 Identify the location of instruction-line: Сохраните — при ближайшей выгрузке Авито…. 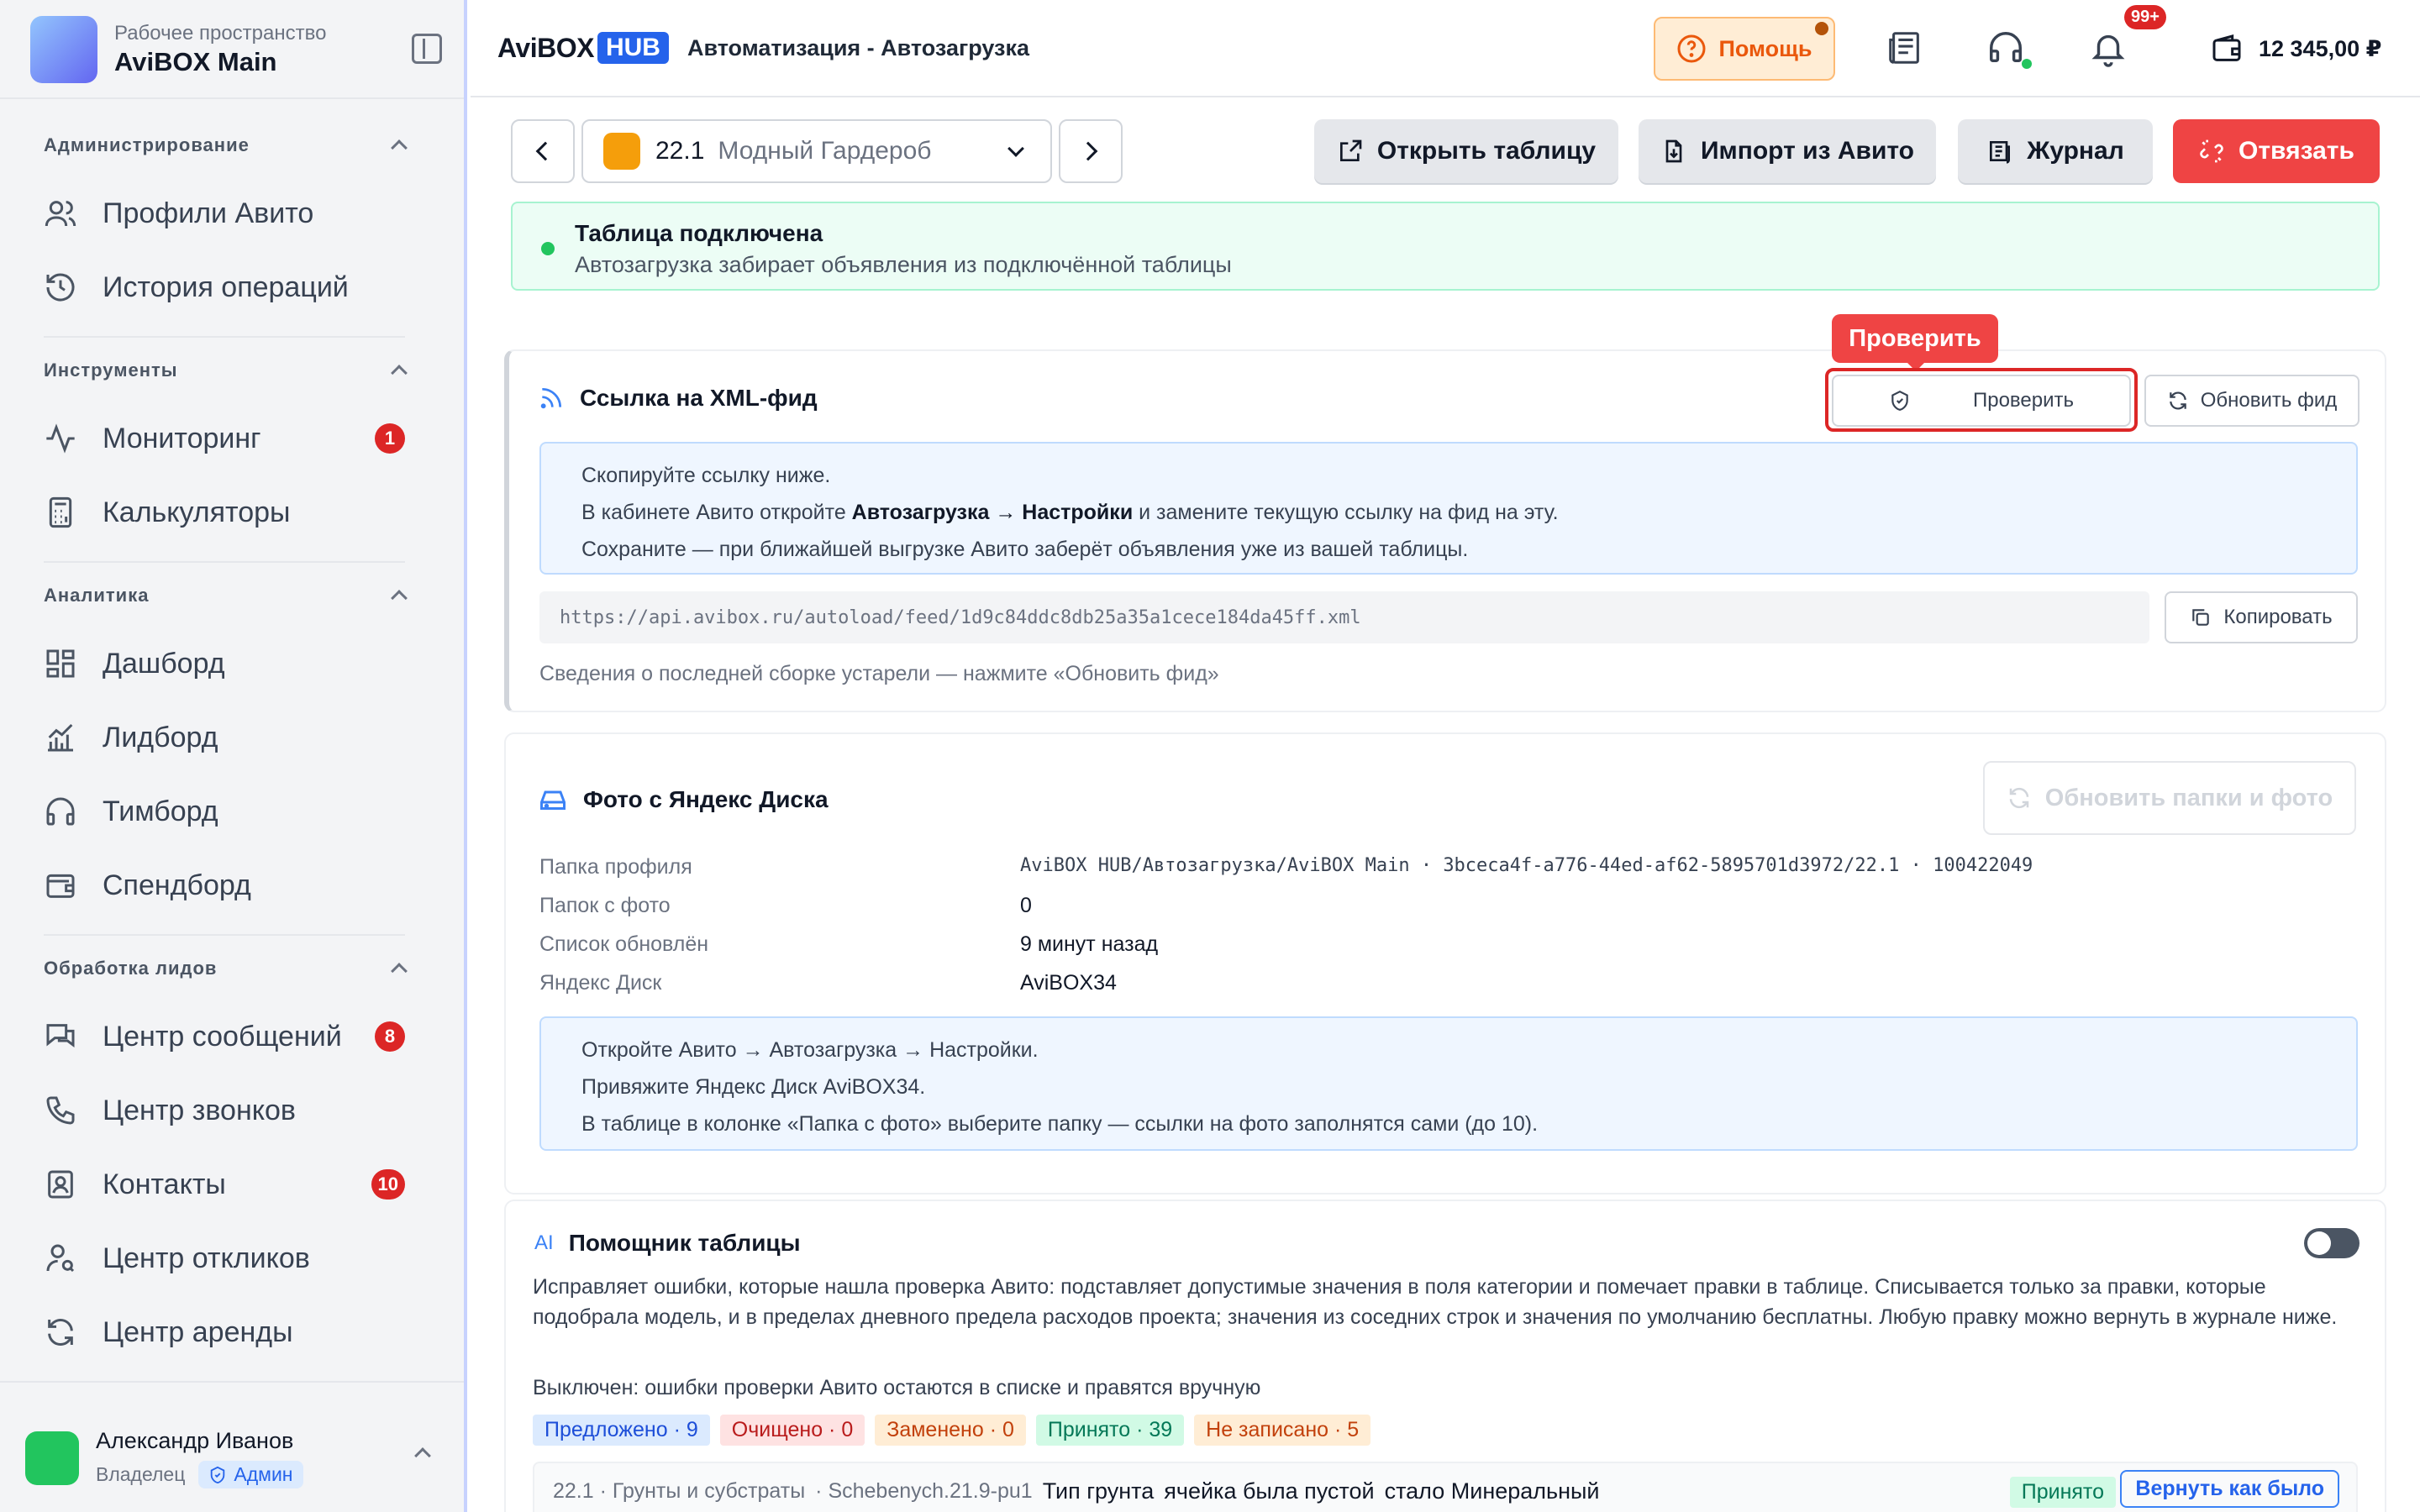
(1025, 549).